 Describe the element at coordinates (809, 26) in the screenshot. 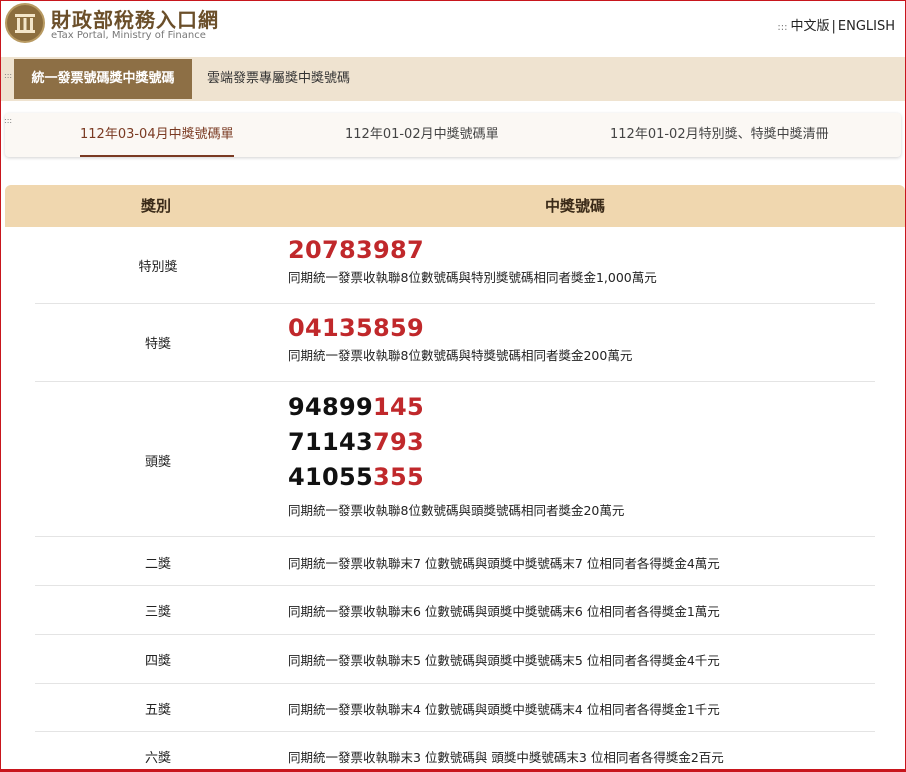

I see `lang-zh-link: 中文版` at that location.